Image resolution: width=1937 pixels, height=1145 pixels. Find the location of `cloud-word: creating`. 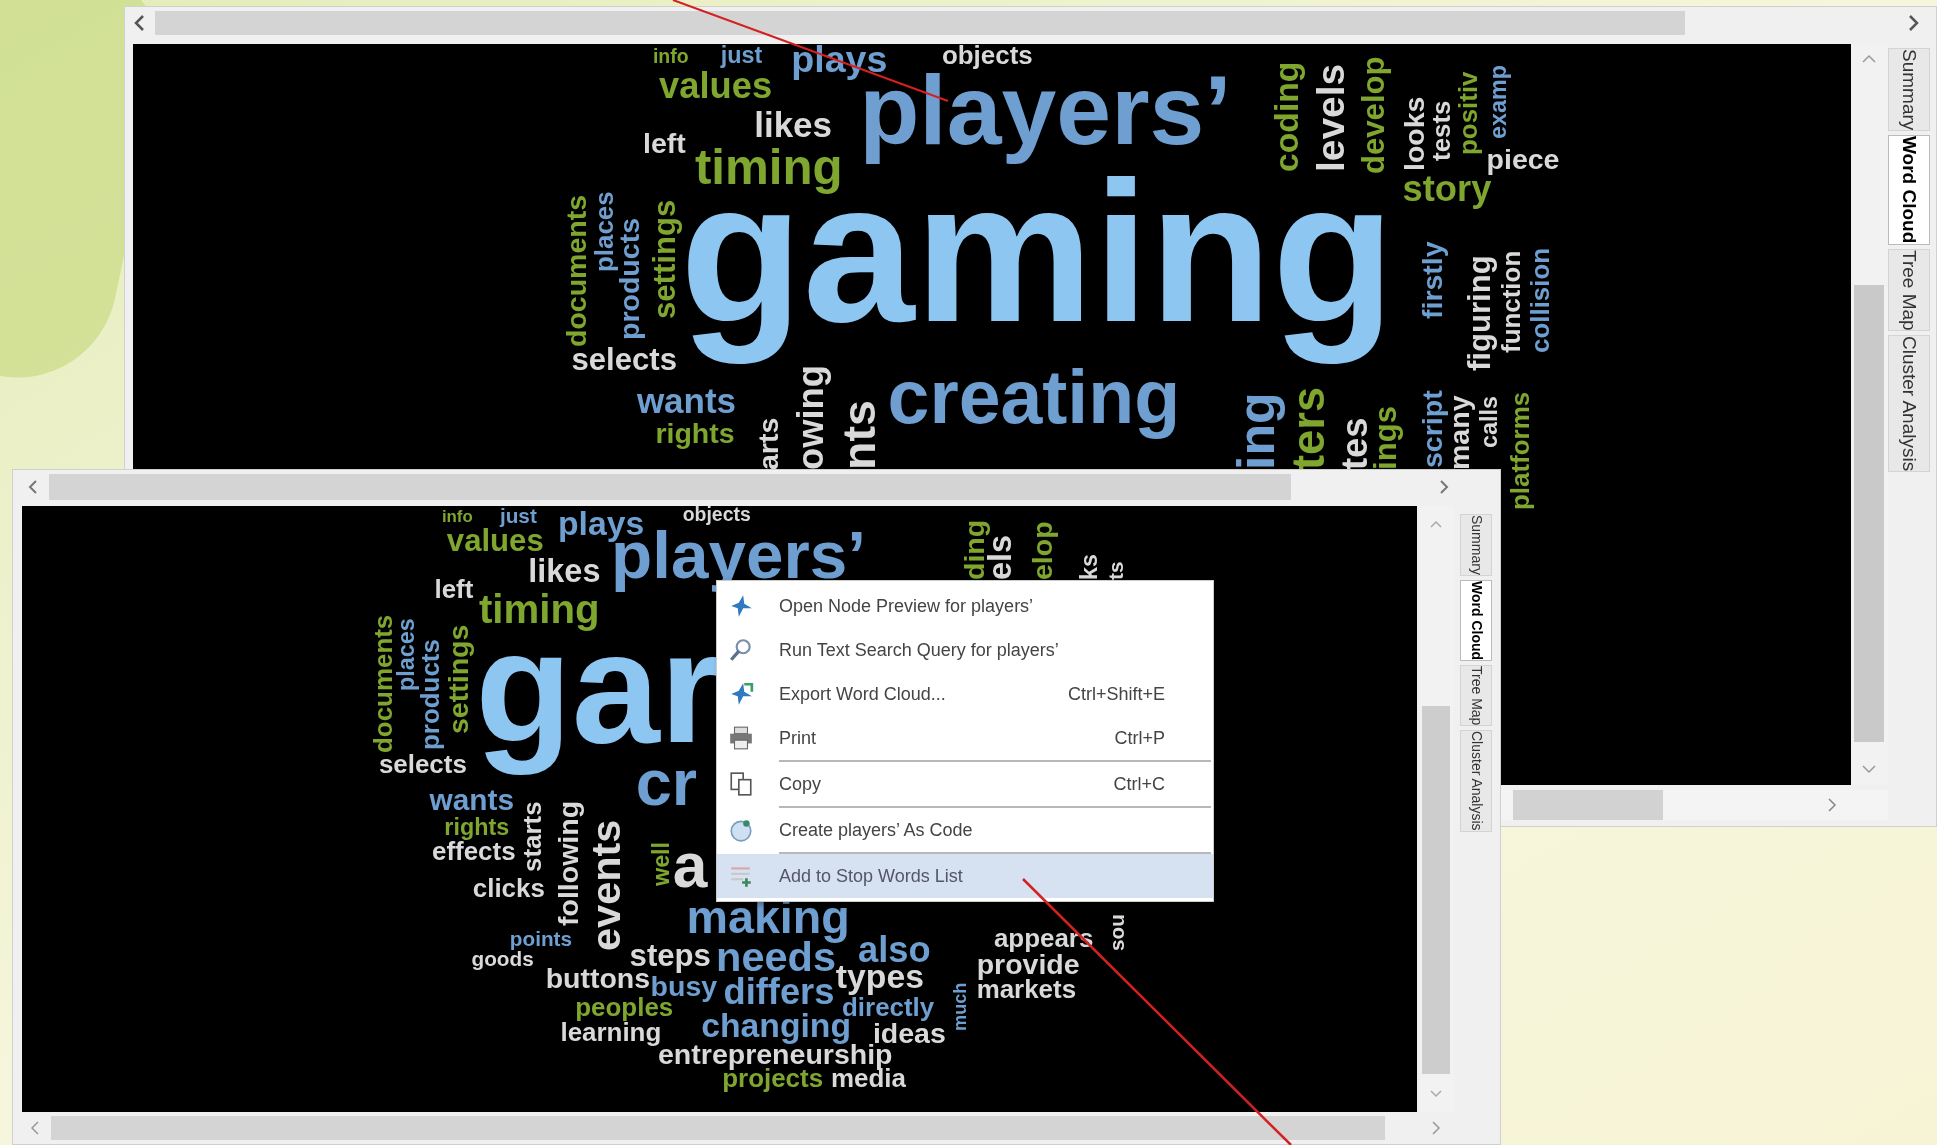

cloud-word: creating is located at coordinates (1034, 403).